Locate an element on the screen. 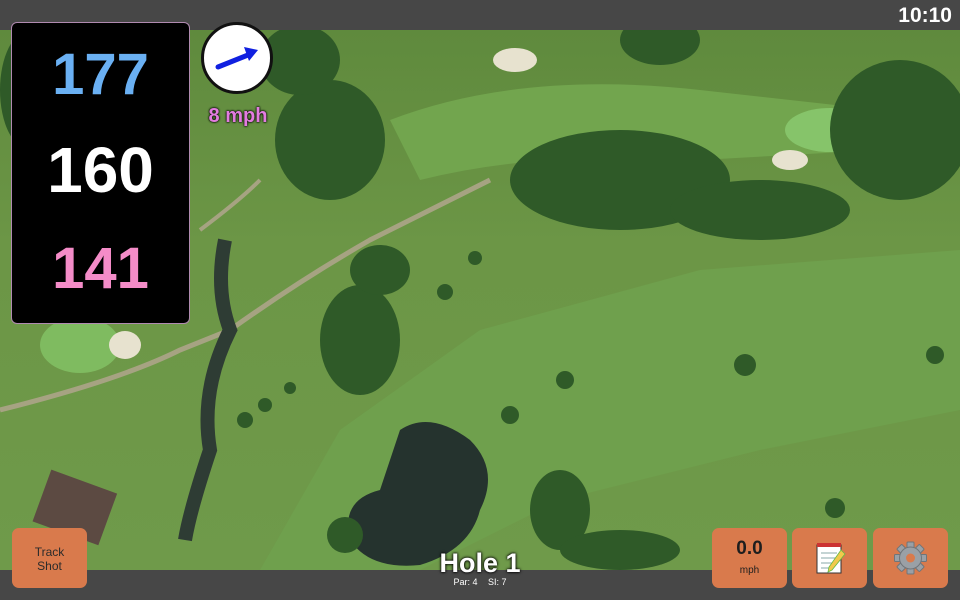 The height and width of the screenshot is (600, 960). gear-icon is located at coordinates (910, 558).